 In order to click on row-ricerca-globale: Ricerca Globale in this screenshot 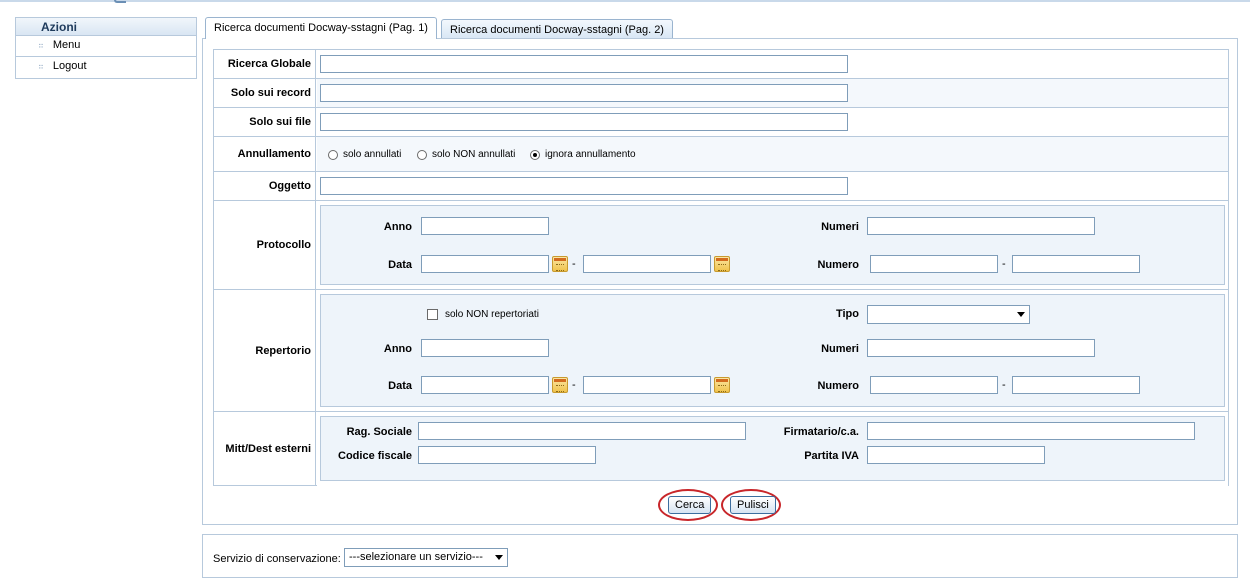, I will do `click(721, 64)`.